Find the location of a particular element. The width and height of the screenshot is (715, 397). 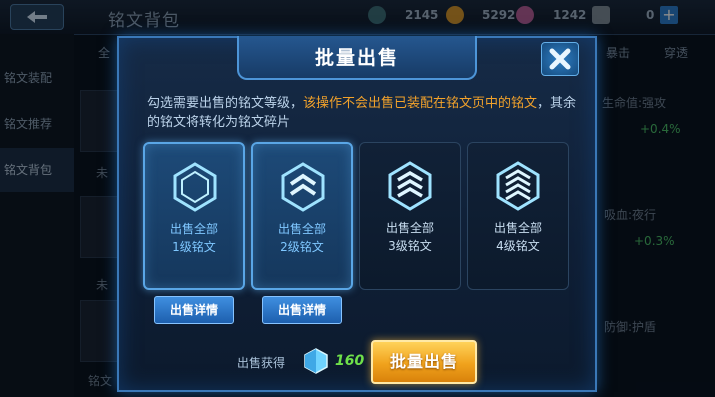

dialog-title: 批量出售 is located at coordinates (356, 58).